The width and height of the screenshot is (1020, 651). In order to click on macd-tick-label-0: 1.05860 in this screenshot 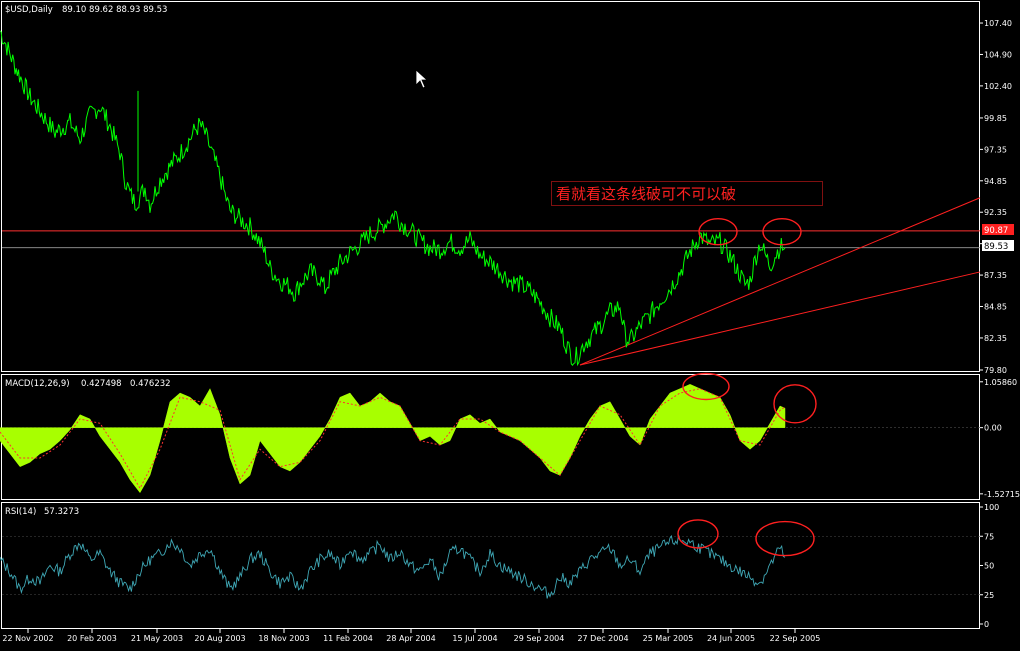, I will do `click(1000, 382)`.